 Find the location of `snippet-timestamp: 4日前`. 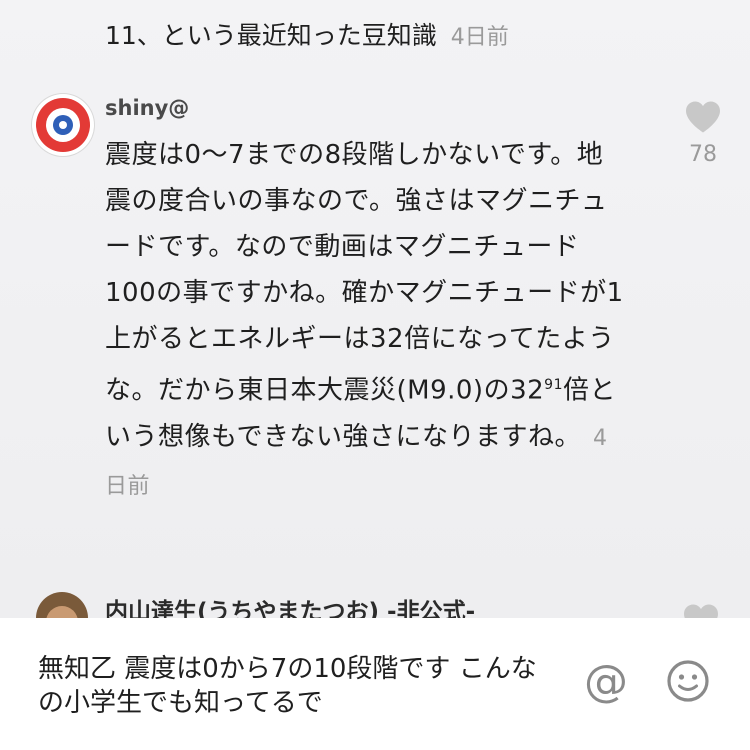

snippet-timestamp: 4日前 is located at coordinates (479, 37).